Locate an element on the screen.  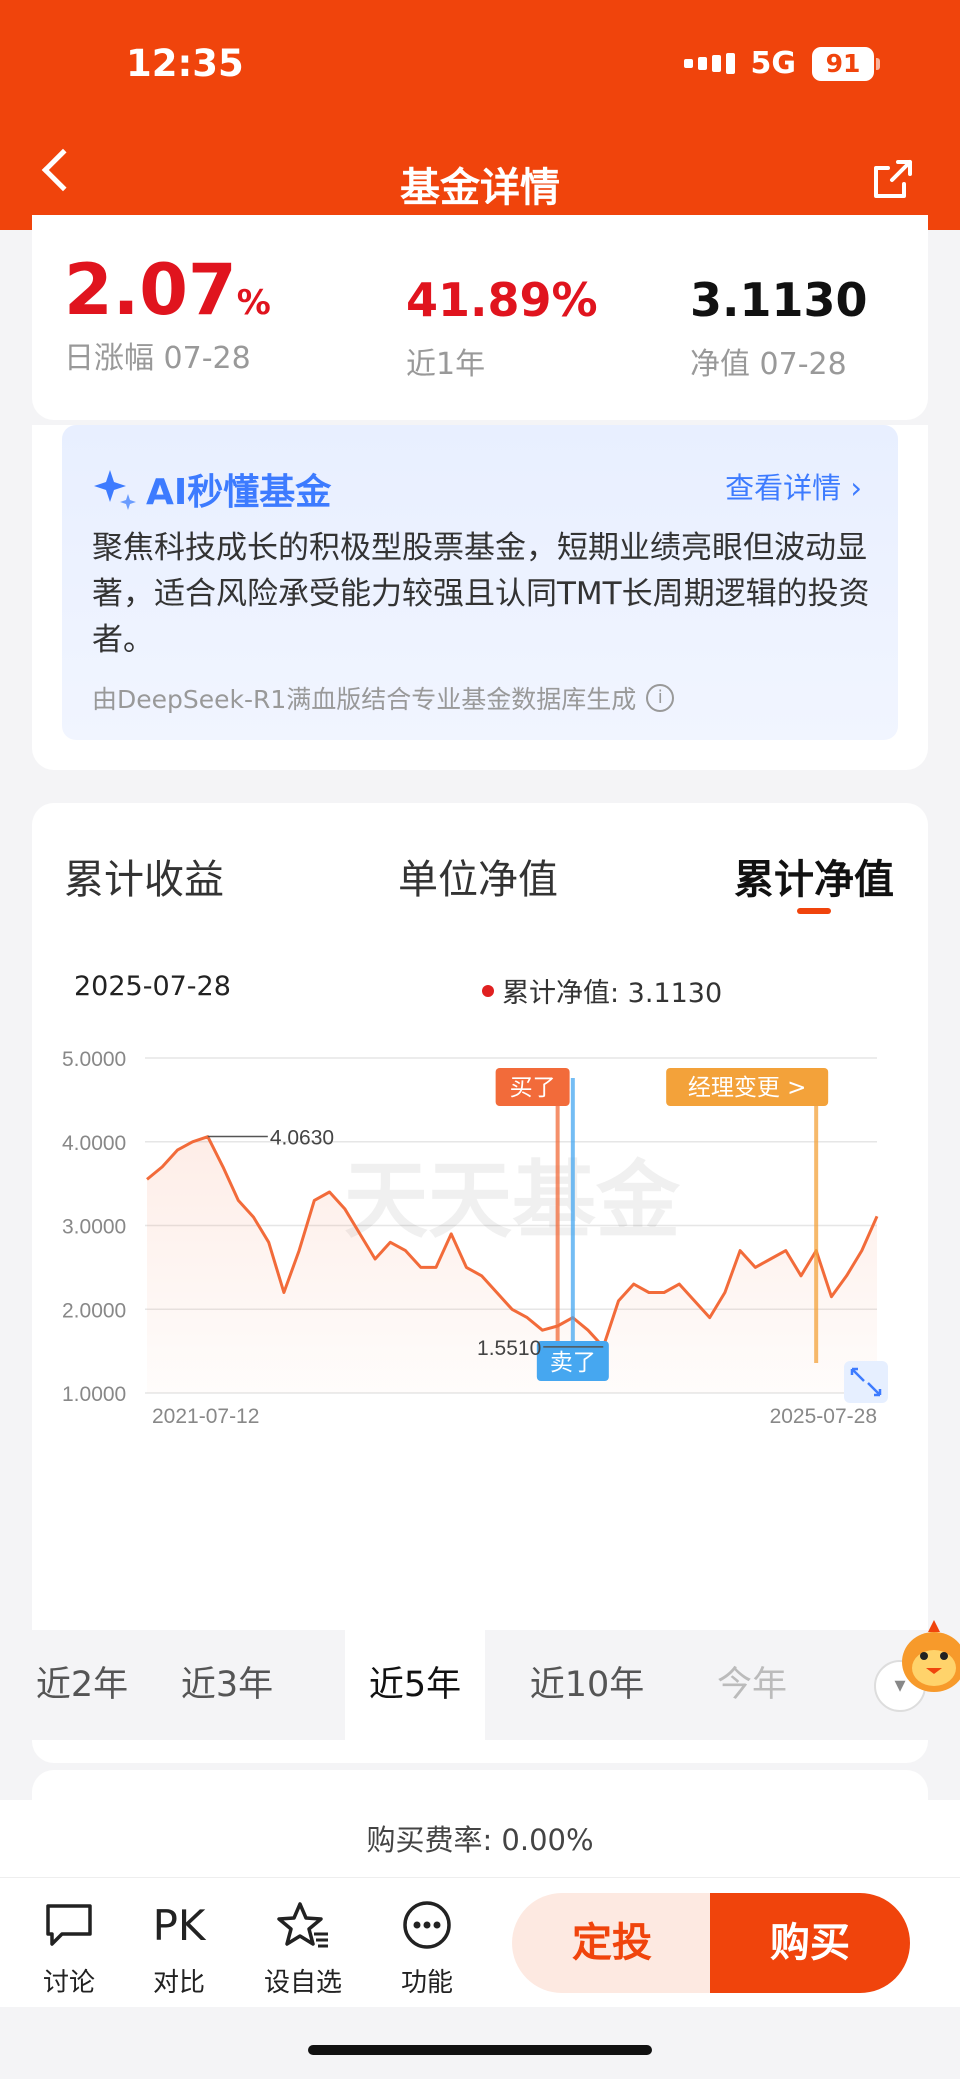
ai-source-note: 由DeepSeek-R1满血版结合专业基金数据库生成 i is located at coordinates (383, 698).